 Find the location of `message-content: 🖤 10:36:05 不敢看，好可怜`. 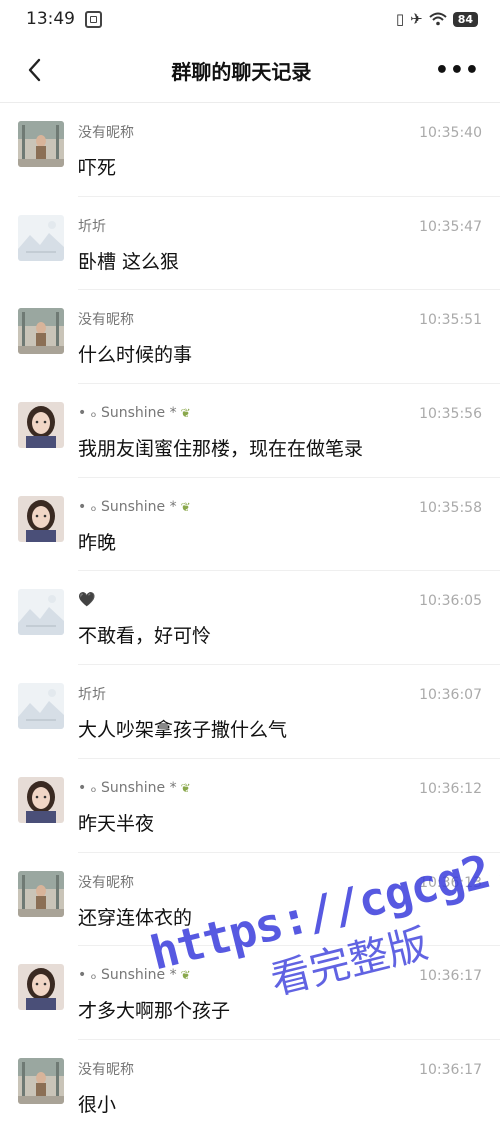

message-content: 🖤 10:36:05 不敢看，好可怜 is located at coordinates (289, 618).